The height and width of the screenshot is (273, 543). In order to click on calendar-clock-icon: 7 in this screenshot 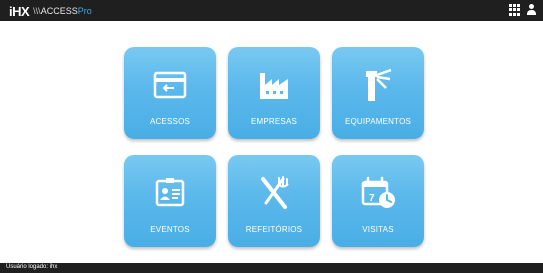, I will do `click(378, 192)`.